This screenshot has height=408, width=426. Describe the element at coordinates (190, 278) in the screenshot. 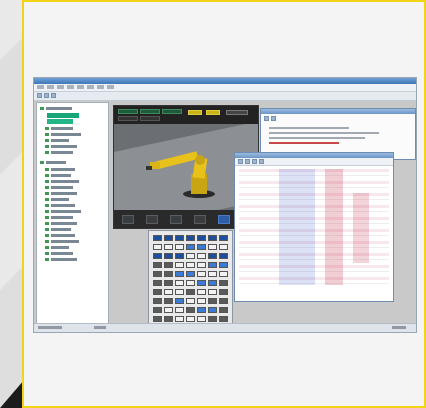

I see `teach-pendant` at that location.